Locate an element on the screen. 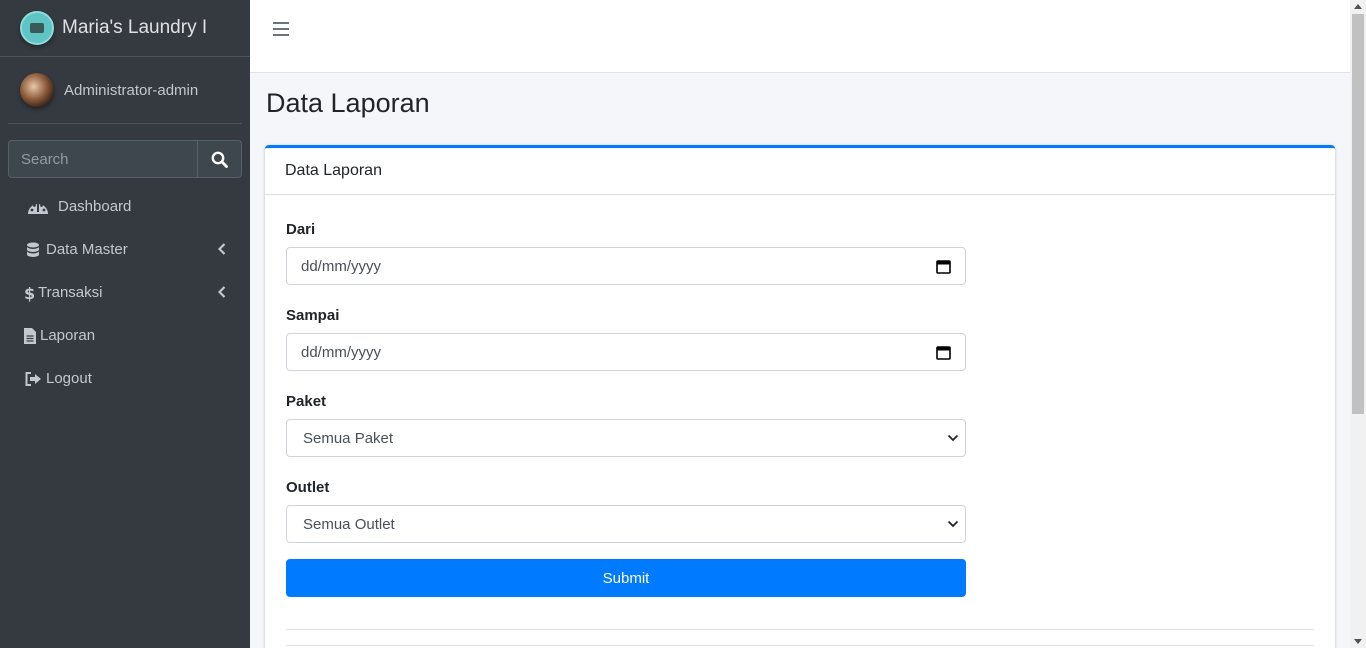 This screenshot has height=648, width=1366. search-input is located at coordinates (102, 159).